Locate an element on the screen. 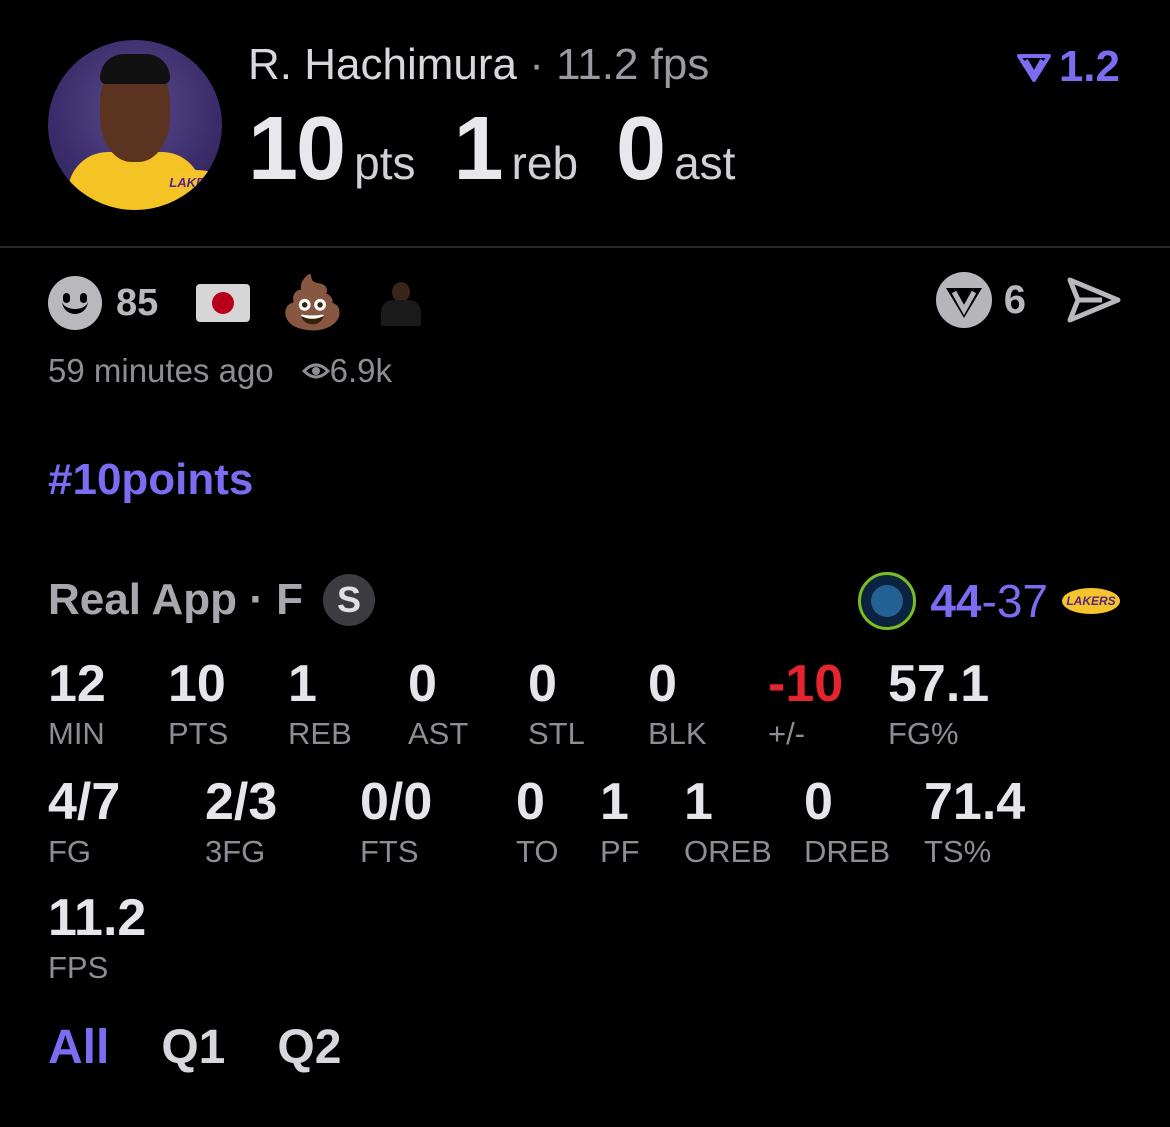 Image resolution: width=1170 pixels, height=1127 pixels. stat-value: 10 is located at coordinates (197, 684).